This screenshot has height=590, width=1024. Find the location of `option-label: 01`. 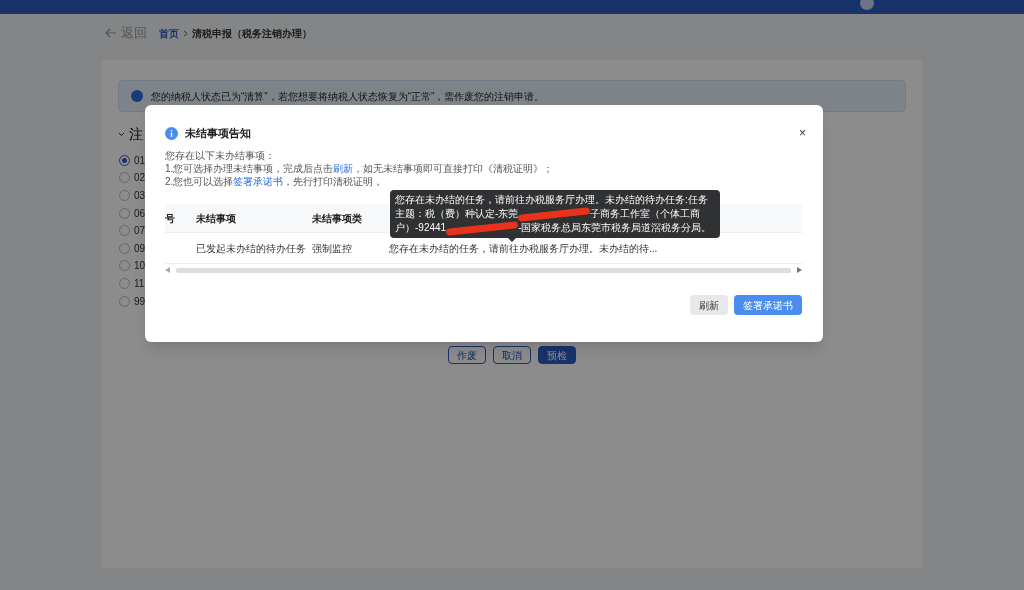

option-label: 01 is located at coordinates (140, 160).